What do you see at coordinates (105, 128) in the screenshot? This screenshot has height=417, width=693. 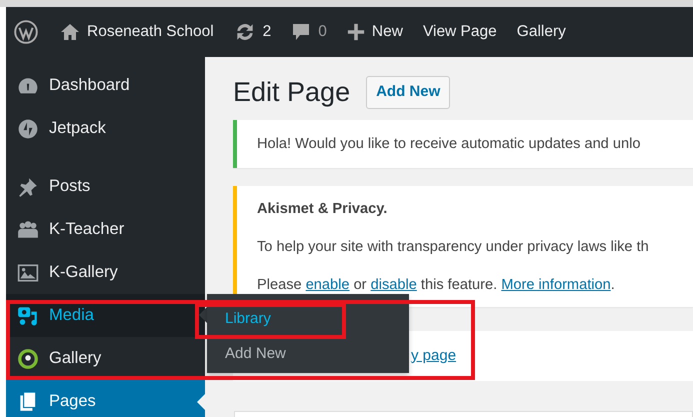 I see `sidebar-item: Jetpack` at bounding box center [105, 128].